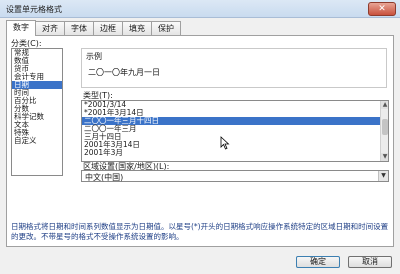 This screenshot has width=400, height=274. I want to click on type-list-scrollbar: ▲ ▼, so click(384, 131).